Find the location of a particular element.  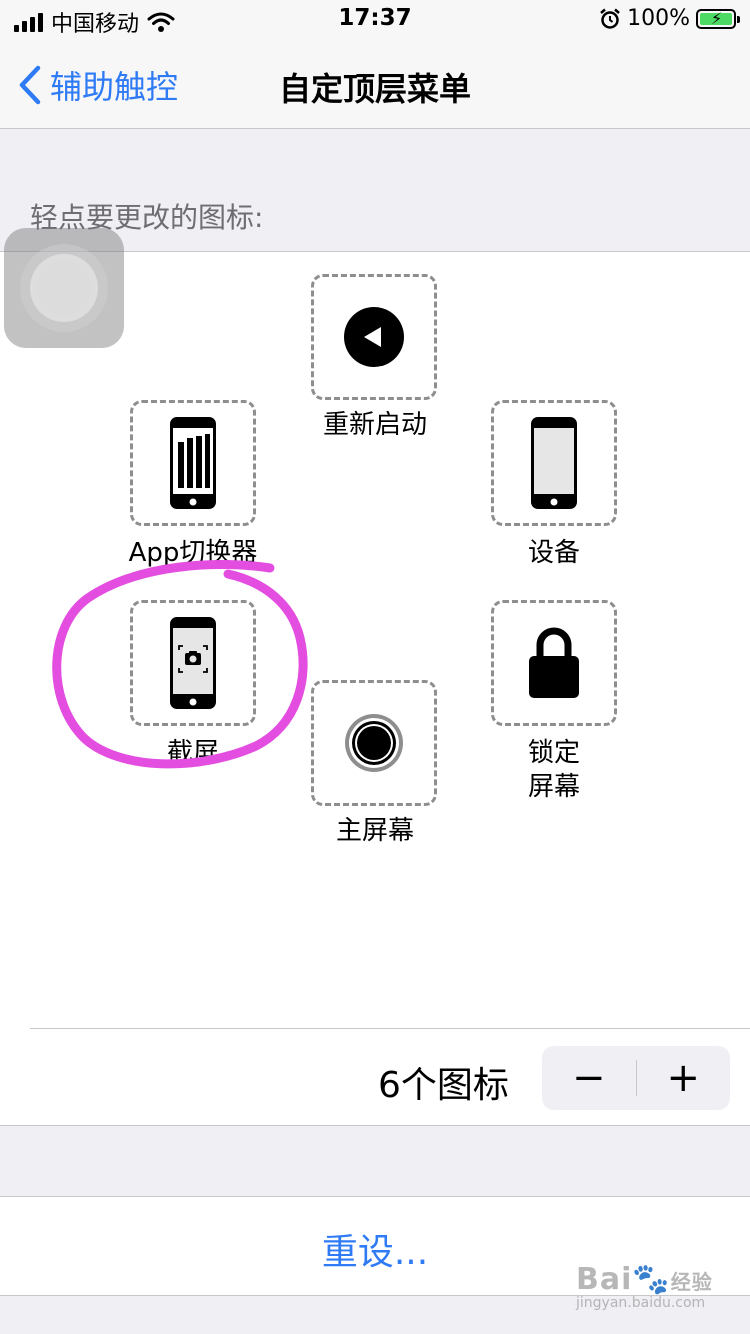

slot-lock-screen is located at coordinates (554, 663).